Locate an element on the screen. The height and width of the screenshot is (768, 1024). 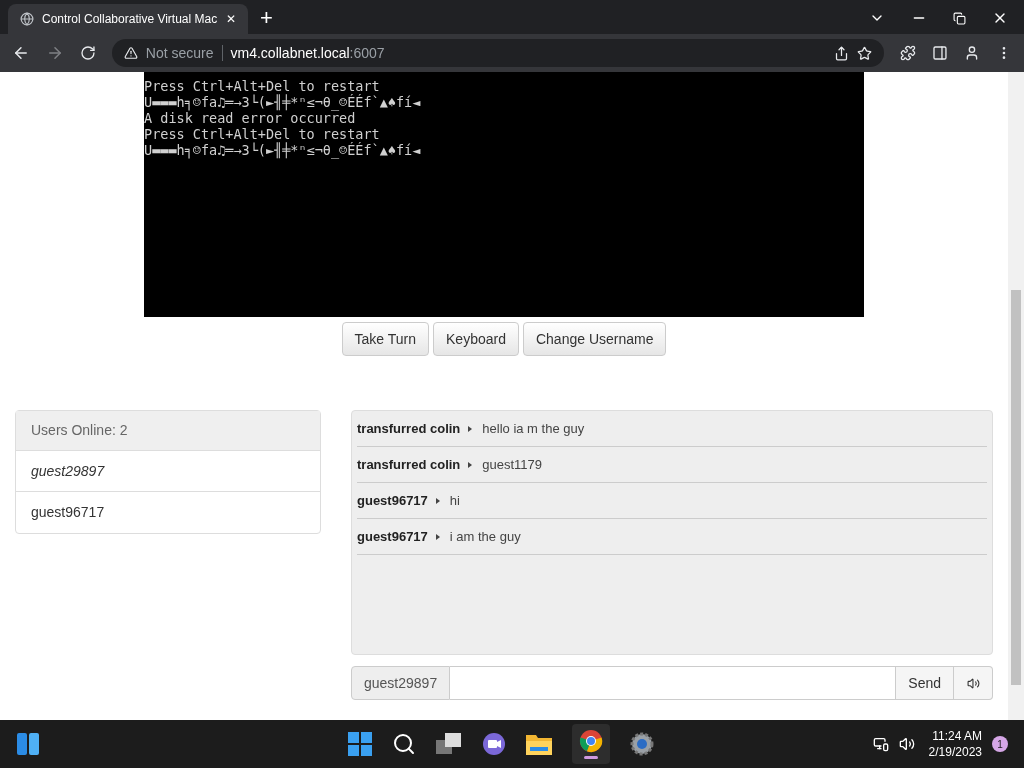
chrome-taskbar-button is located at coordinates (591, 744).